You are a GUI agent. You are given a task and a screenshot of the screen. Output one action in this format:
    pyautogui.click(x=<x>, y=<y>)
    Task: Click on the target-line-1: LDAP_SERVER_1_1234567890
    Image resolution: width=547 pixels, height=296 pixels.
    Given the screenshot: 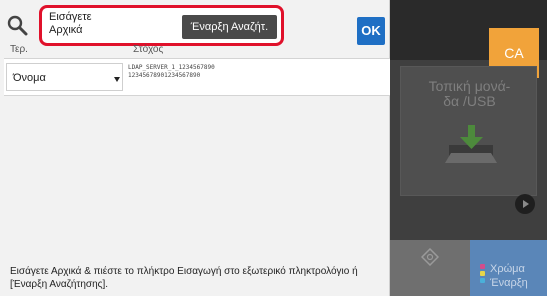 What is the action you would take?
    pyautogui.click(x=171, y=67)
    